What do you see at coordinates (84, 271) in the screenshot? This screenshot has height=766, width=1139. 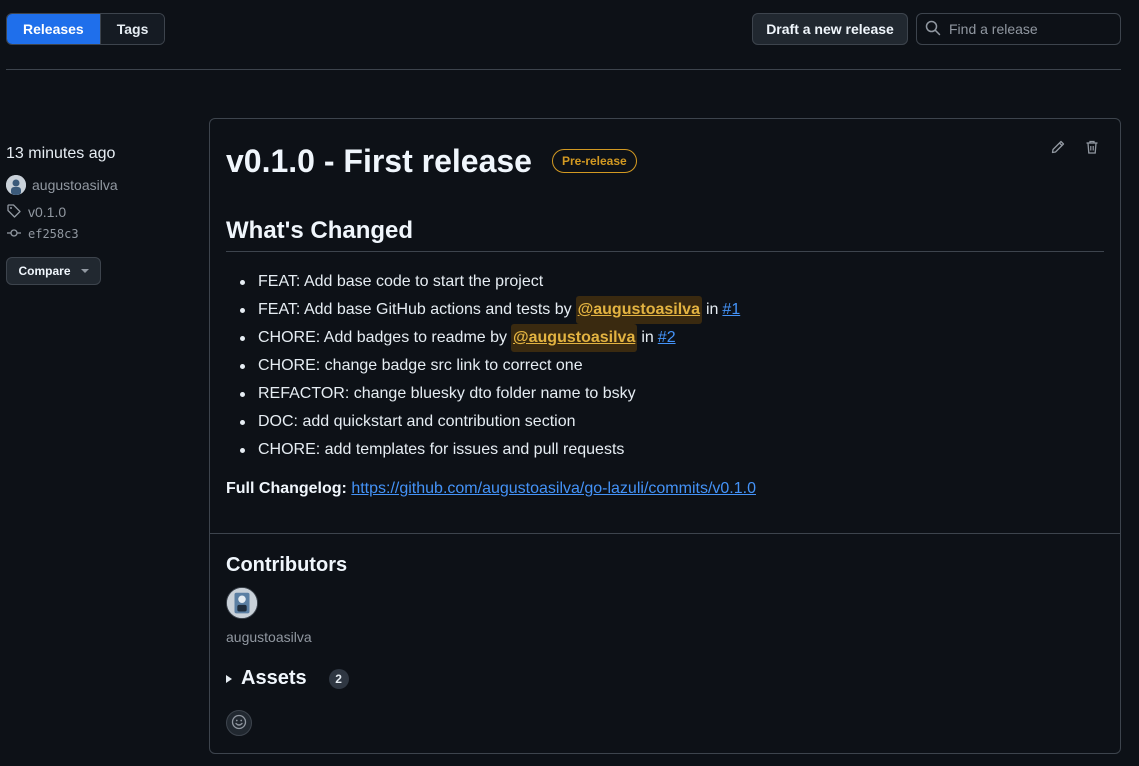 I see `chevron-down-icon` at bounding box center [84, 271].